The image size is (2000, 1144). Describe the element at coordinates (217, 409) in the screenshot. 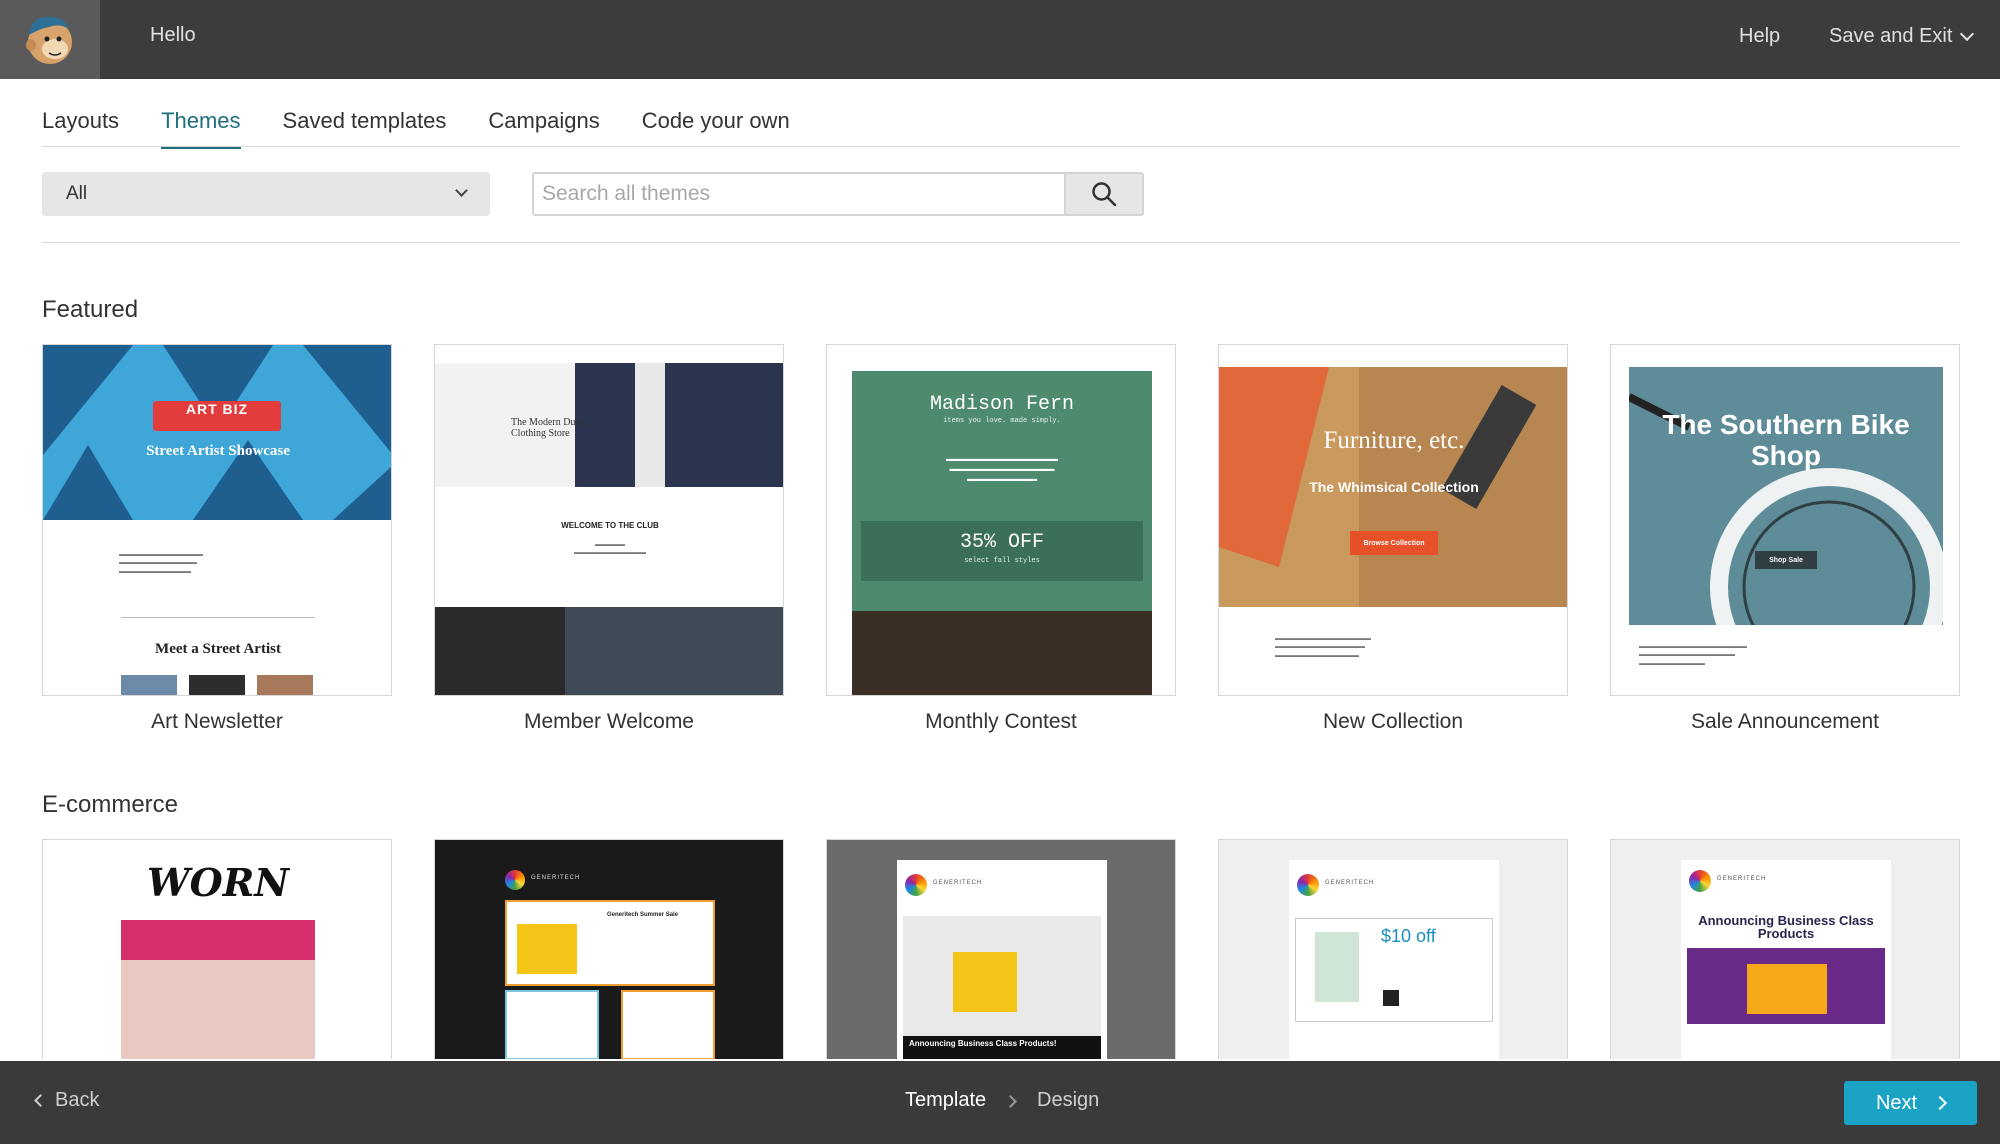

I see `art-biz-logo-text: ART BIZ` at that location.